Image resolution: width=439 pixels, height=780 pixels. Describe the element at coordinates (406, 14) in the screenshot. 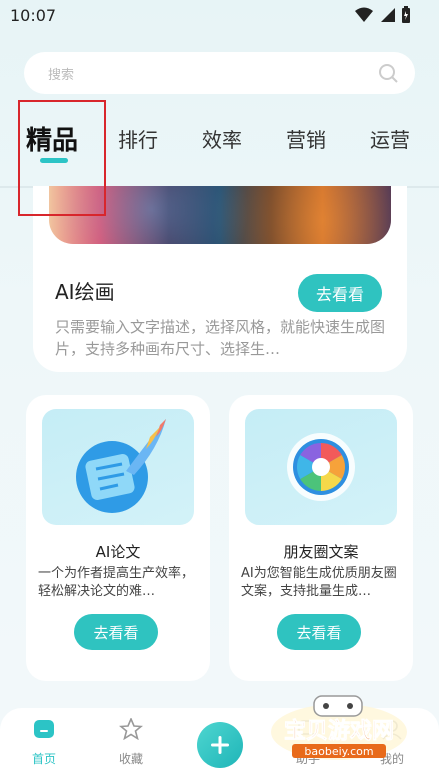

I see `battery-icon` at that location.